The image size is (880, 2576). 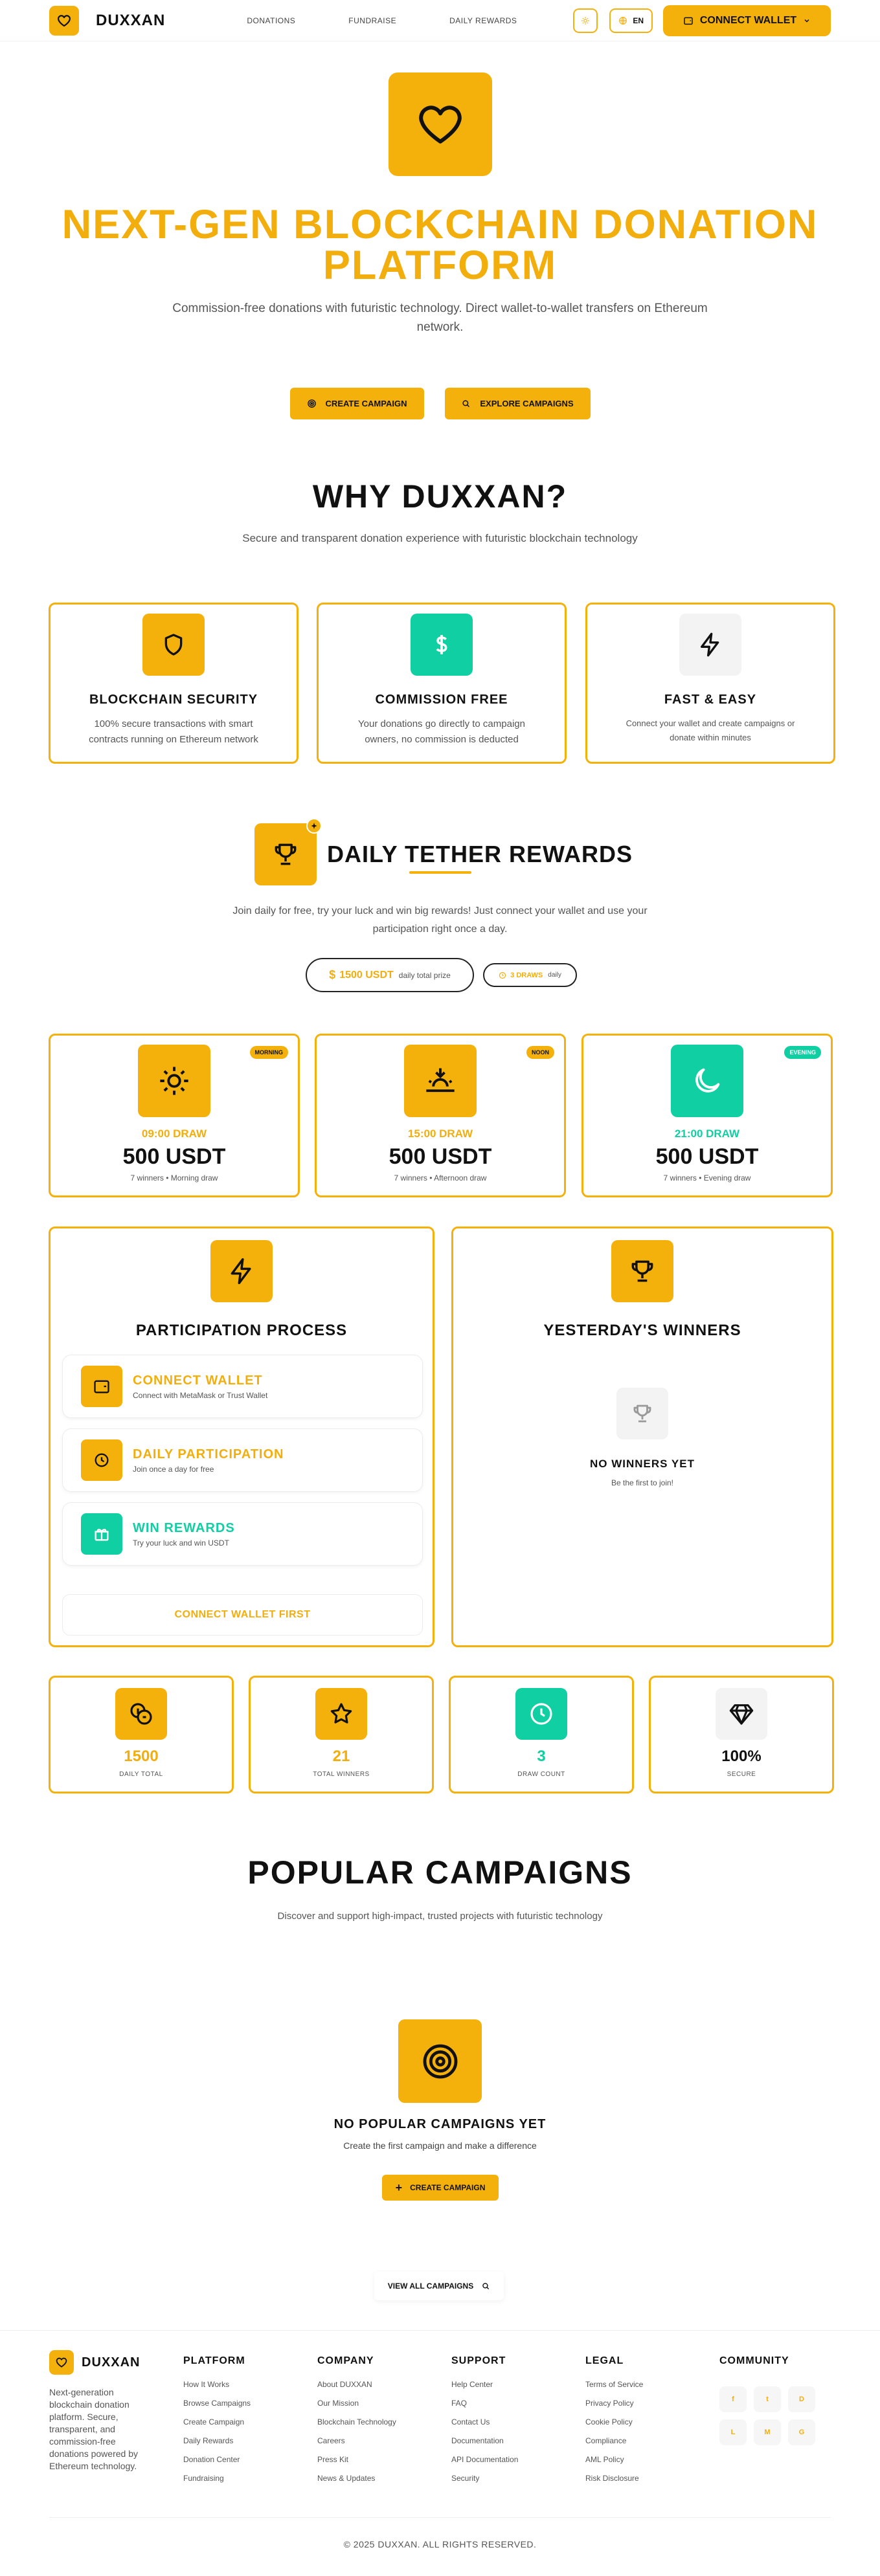 What do you see at coordinates (642, 1482) in the screenshot?
I see `no-winners-sub: Be the first to join!` at bounding box center [642, 1482].